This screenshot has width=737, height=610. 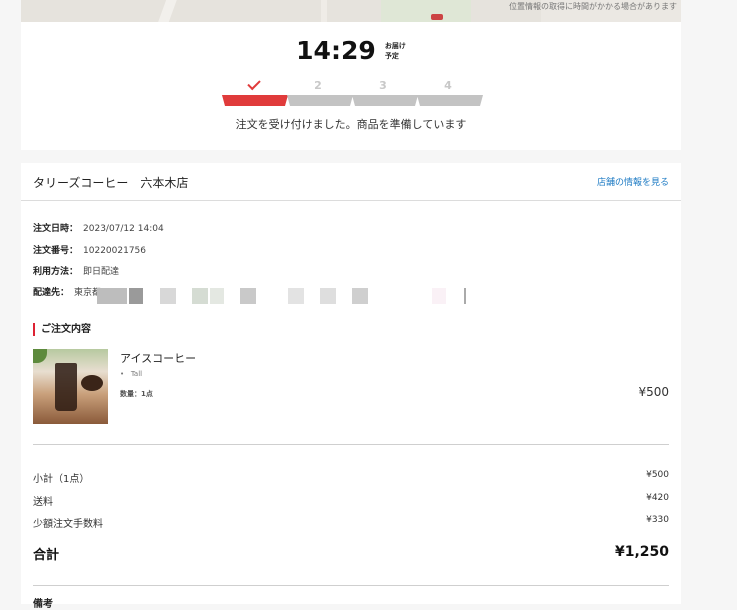 I want to click on delivery-address-row: 配達先： 東京都, so click(x=67, y=291).